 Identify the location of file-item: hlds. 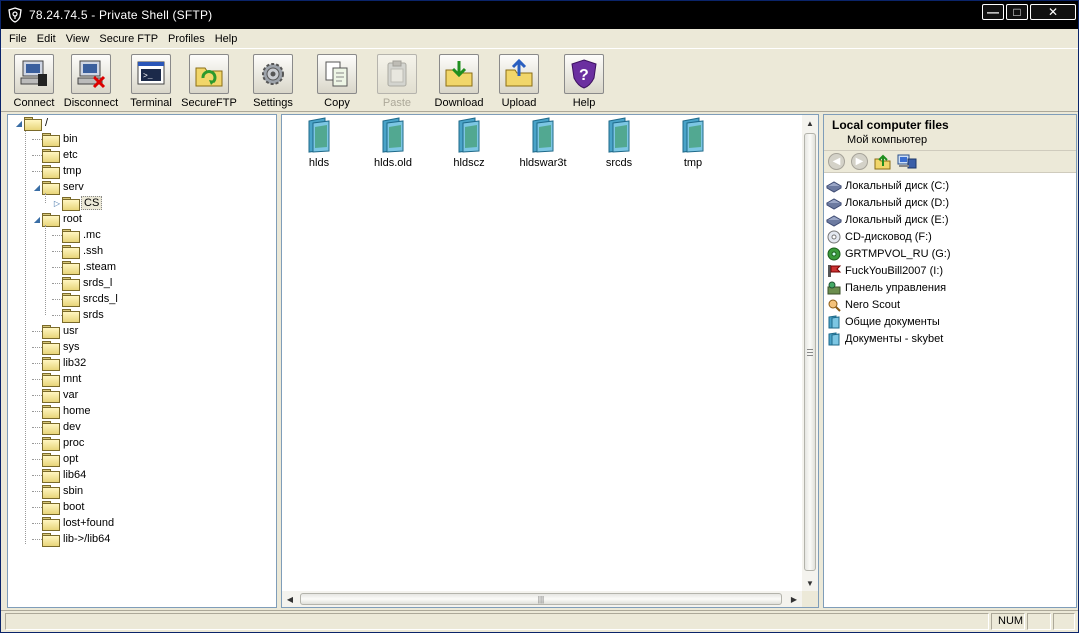
(319, 143).